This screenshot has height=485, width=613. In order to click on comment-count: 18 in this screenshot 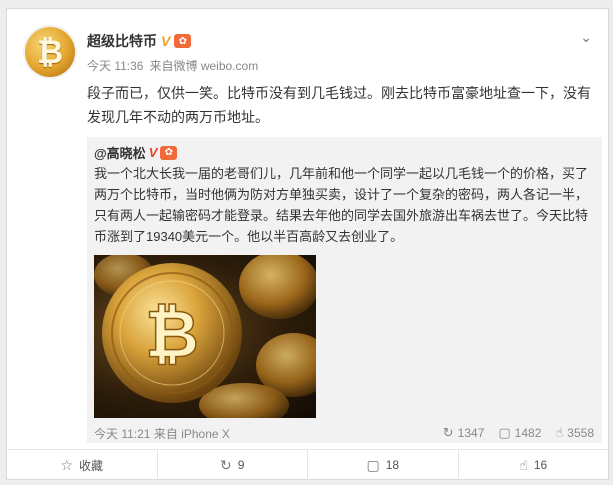, I will do `click(392, 465)`.